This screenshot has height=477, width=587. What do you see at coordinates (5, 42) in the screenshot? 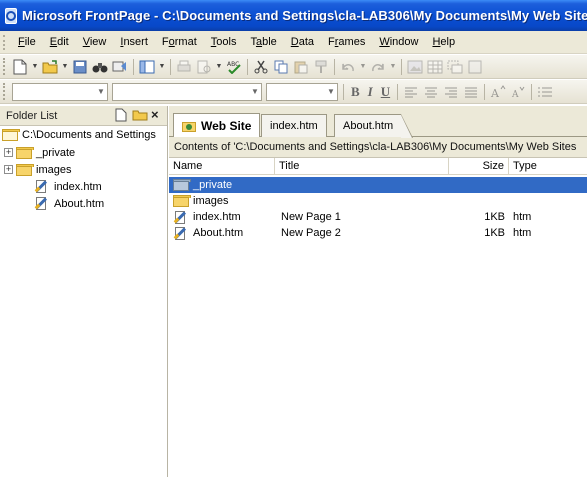
I see `menubar-grip` at bounding box center [5, 42].